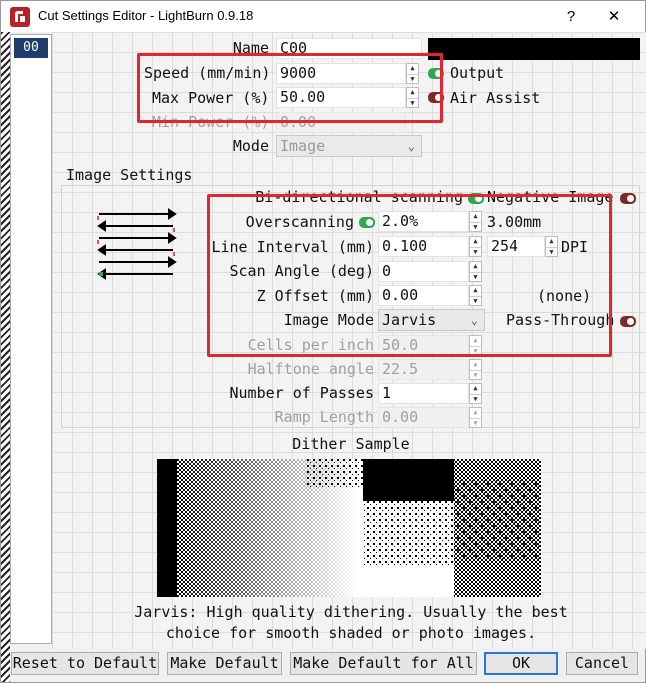  What do you see at coordinates (409, 275) in the screenshot?
I see `annotation-box-image-settings` at bounding box center [409, 275].